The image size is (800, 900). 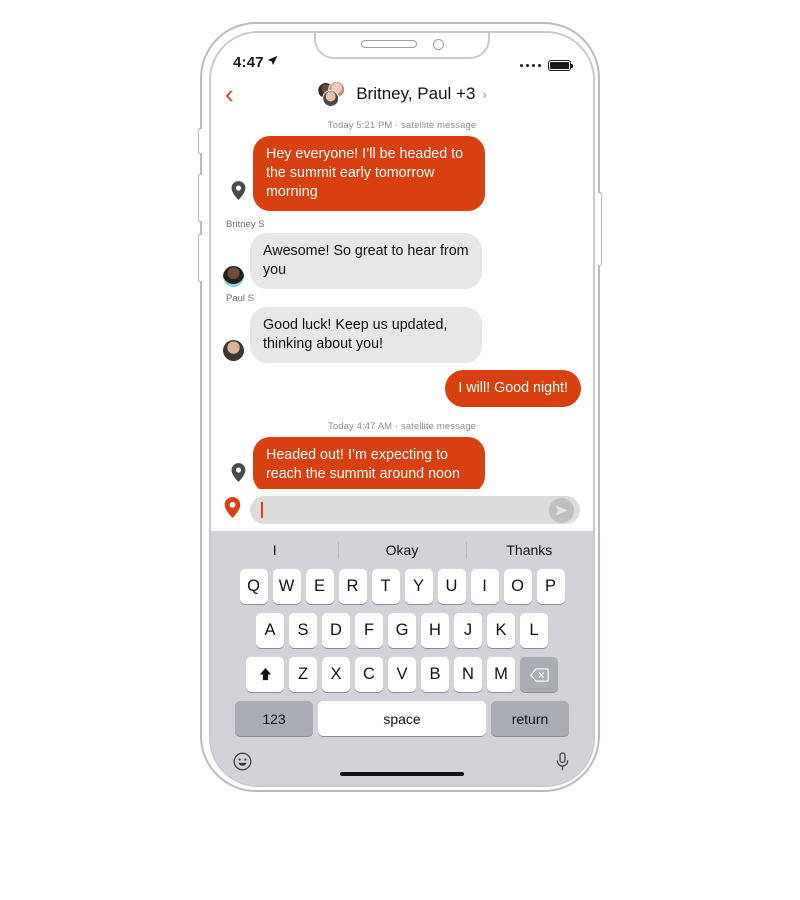 I want to click on status-indicators, so click(x=546, y=65).